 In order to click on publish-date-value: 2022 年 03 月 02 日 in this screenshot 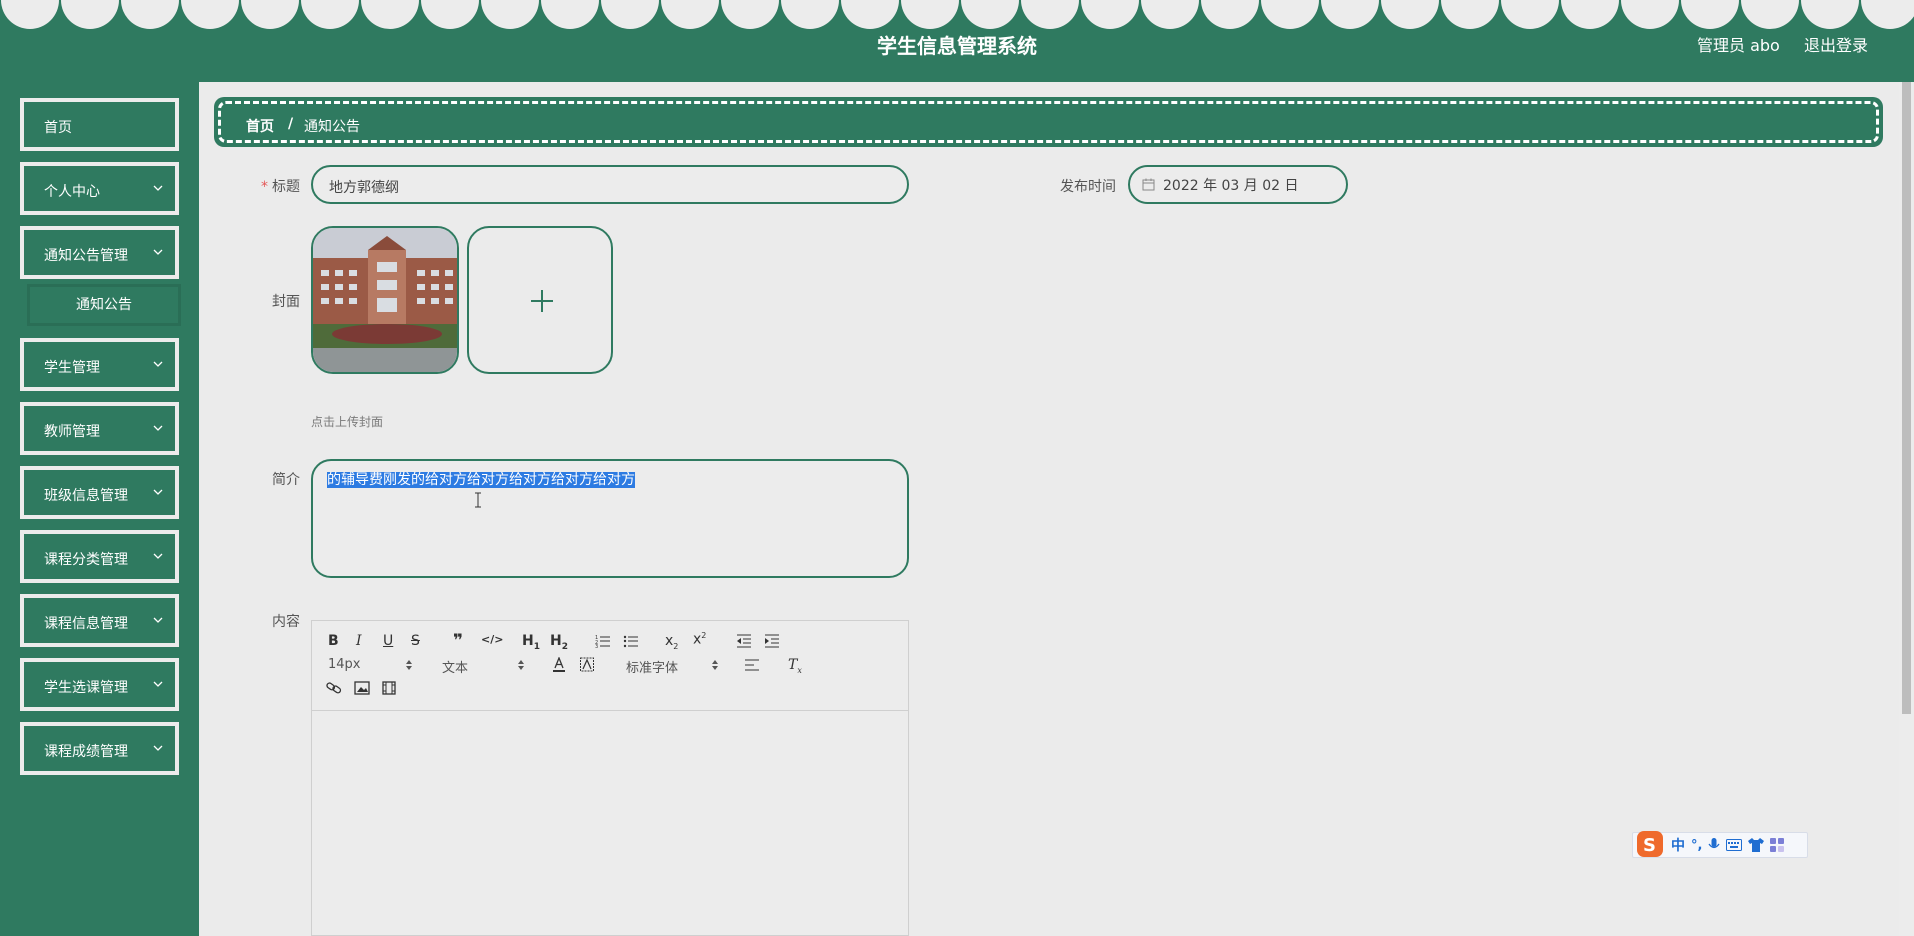, I will do `click(1231, 185)`.